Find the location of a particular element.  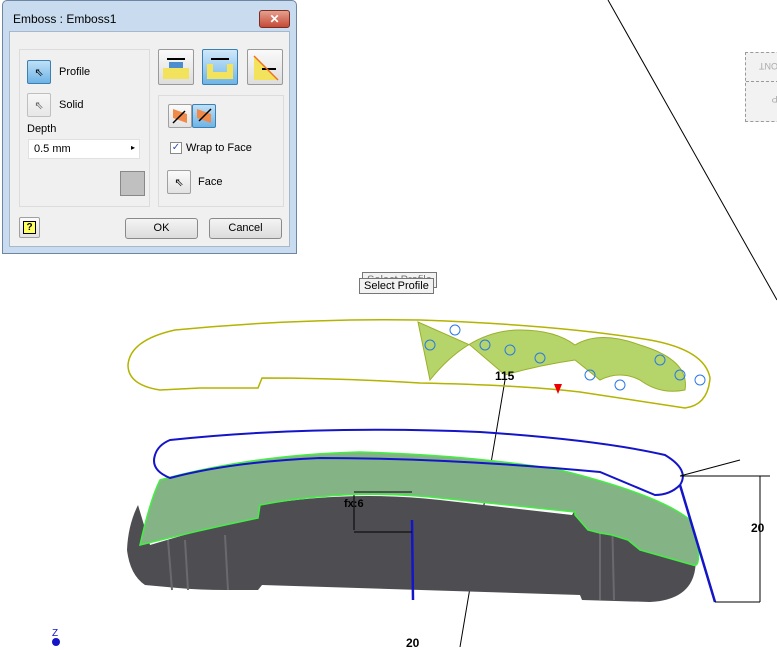

engrave-icon is located at coordinates (220, 68).